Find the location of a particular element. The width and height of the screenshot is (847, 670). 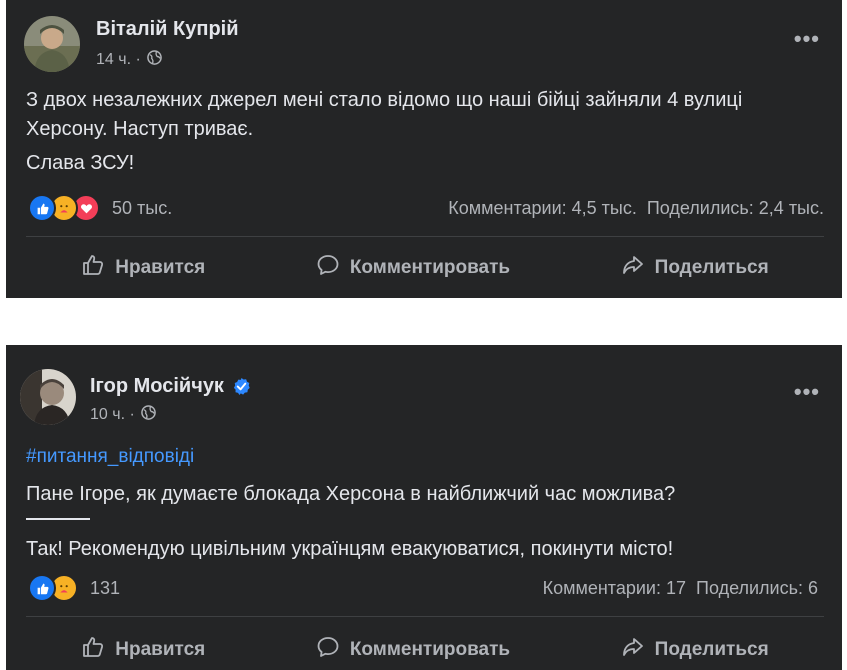

comments-count: Комментарии: 17 is located at coordinates (614, 588).